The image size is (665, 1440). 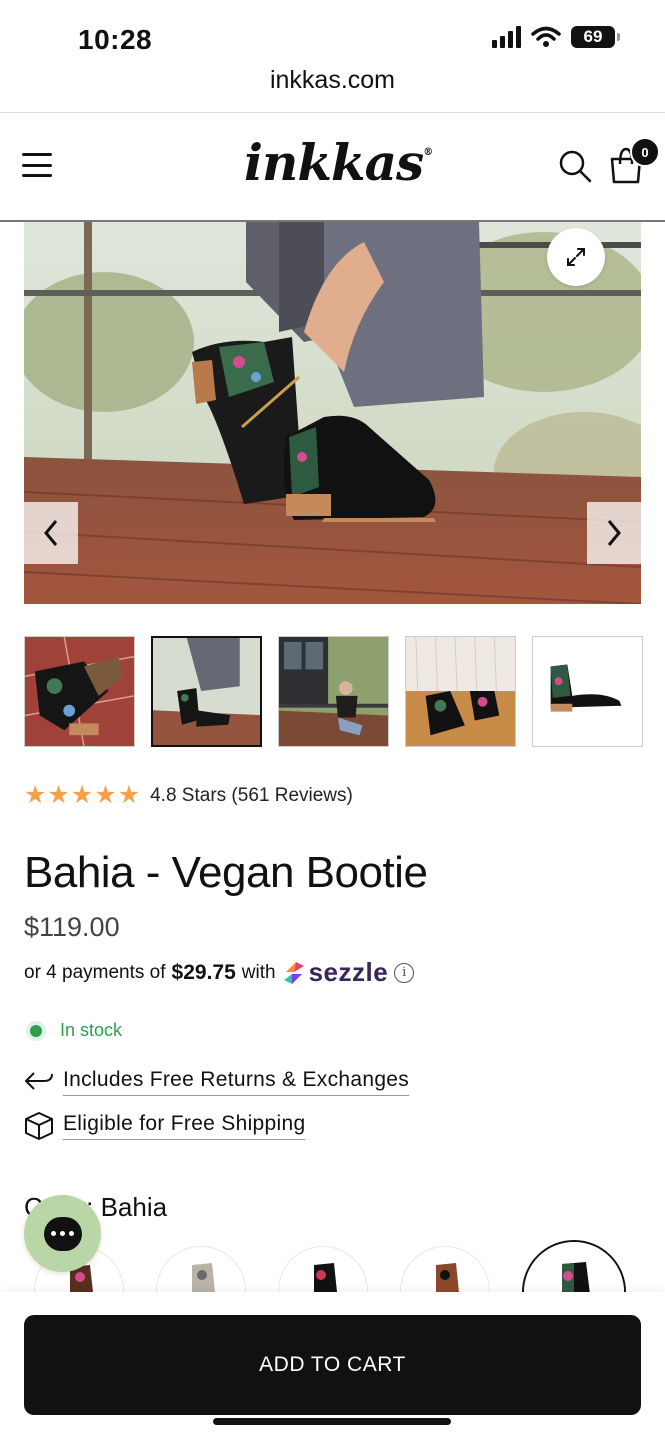 I want to click on perk-free-returns-label: Includes Free Returns & Exchanges, so click(x=236, y=1082).